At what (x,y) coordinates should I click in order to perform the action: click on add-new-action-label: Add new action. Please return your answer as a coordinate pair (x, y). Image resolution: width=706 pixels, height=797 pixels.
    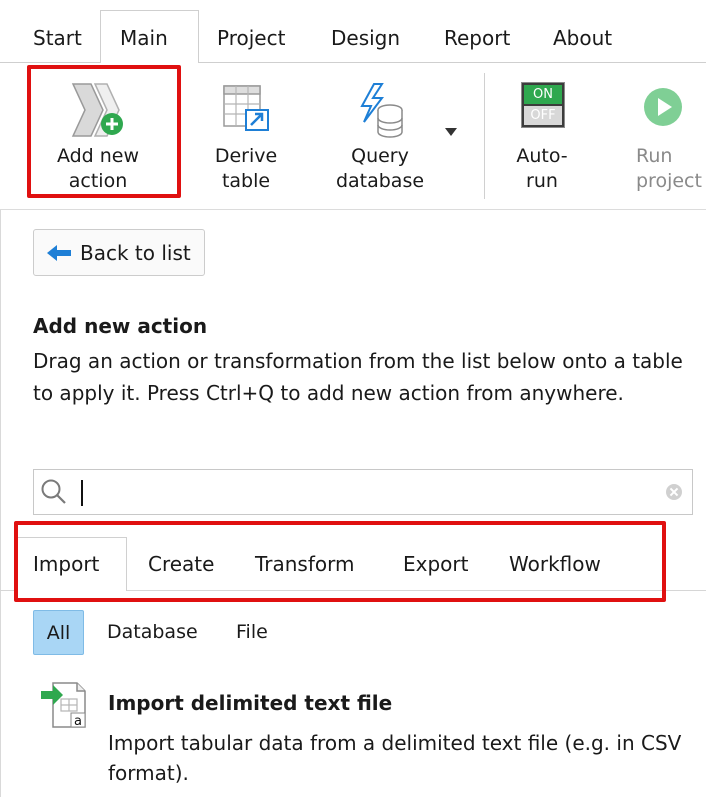
    Looking at the image, I should click on (98, 168).